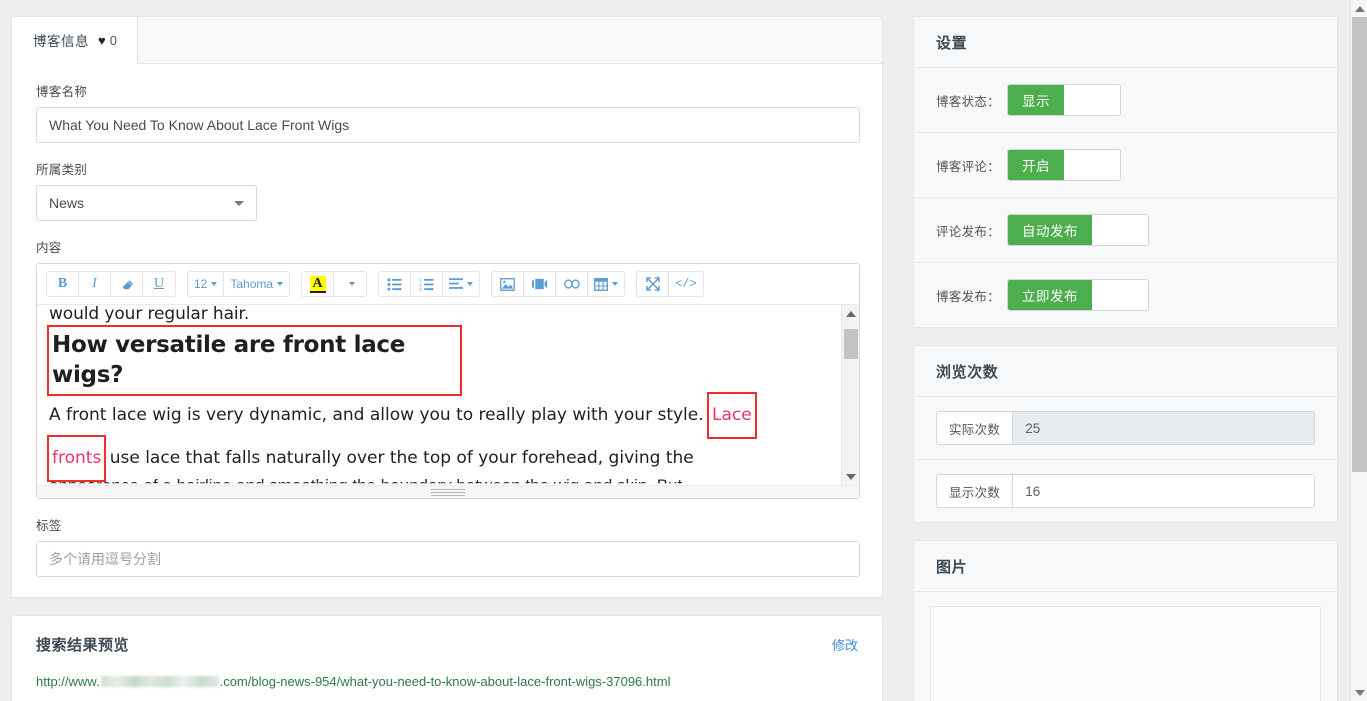 This screenshot has height=701, width=1367. Describe the element at coordinates (447, 635) in the screenshot. I see `search-preview-header: 搜索结果预览 修改` at that location.